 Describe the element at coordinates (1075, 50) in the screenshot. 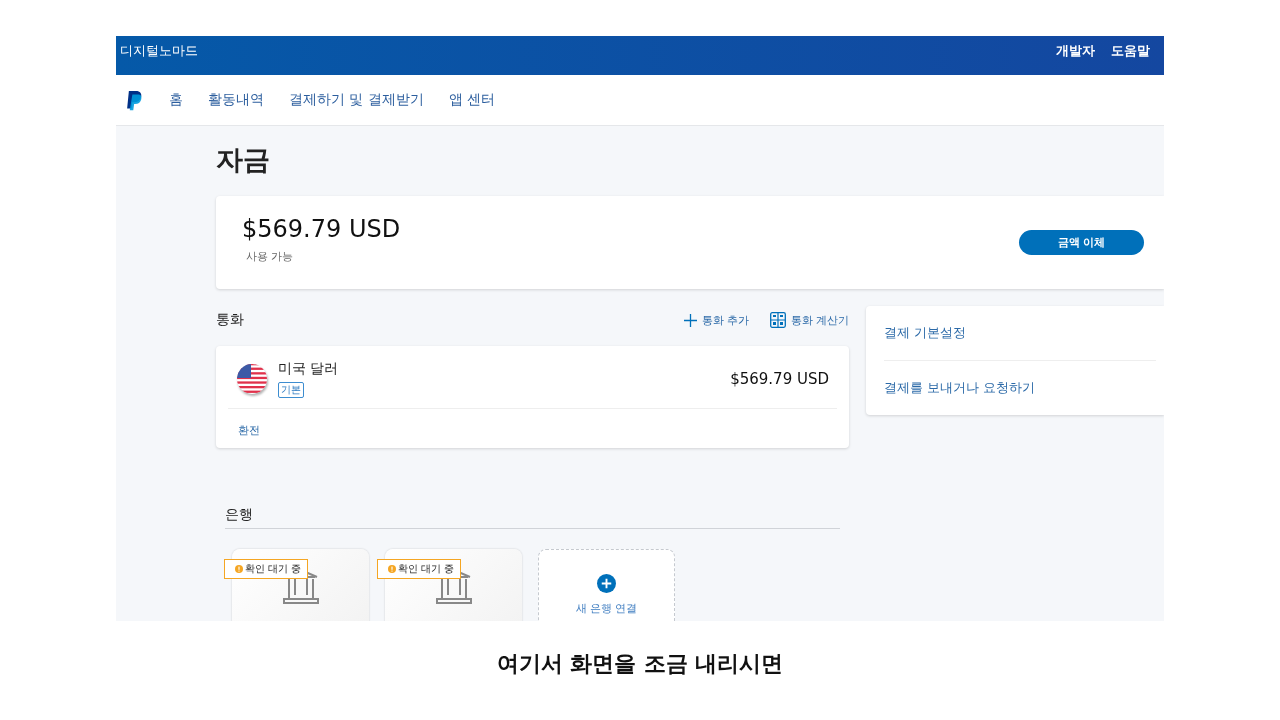

I see `top-link: 개발자` at that location.